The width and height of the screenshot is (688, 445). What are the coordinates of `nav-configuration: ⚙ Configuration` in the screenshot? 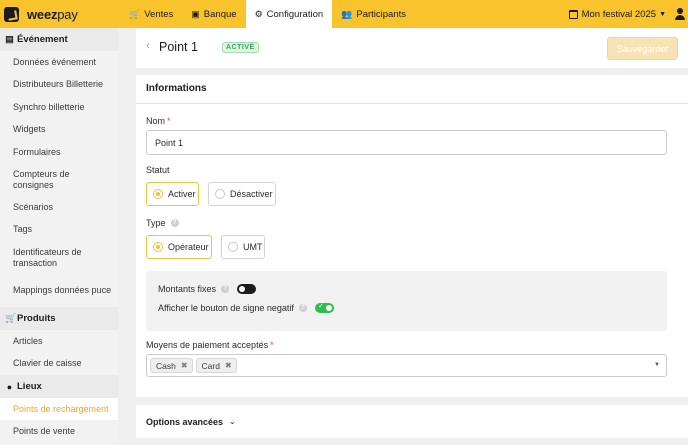 It's located at (289, 14).